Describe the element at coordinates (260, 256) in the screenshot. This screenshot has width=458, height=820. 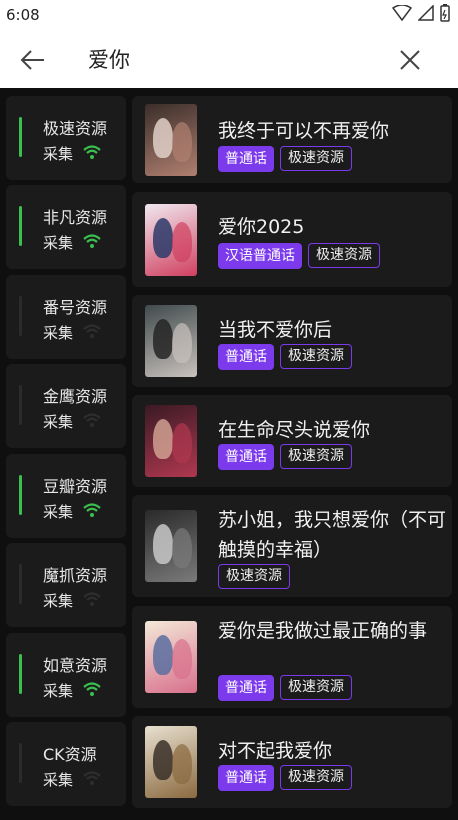
I see `tag-badge: 汉语普通话` at that location.